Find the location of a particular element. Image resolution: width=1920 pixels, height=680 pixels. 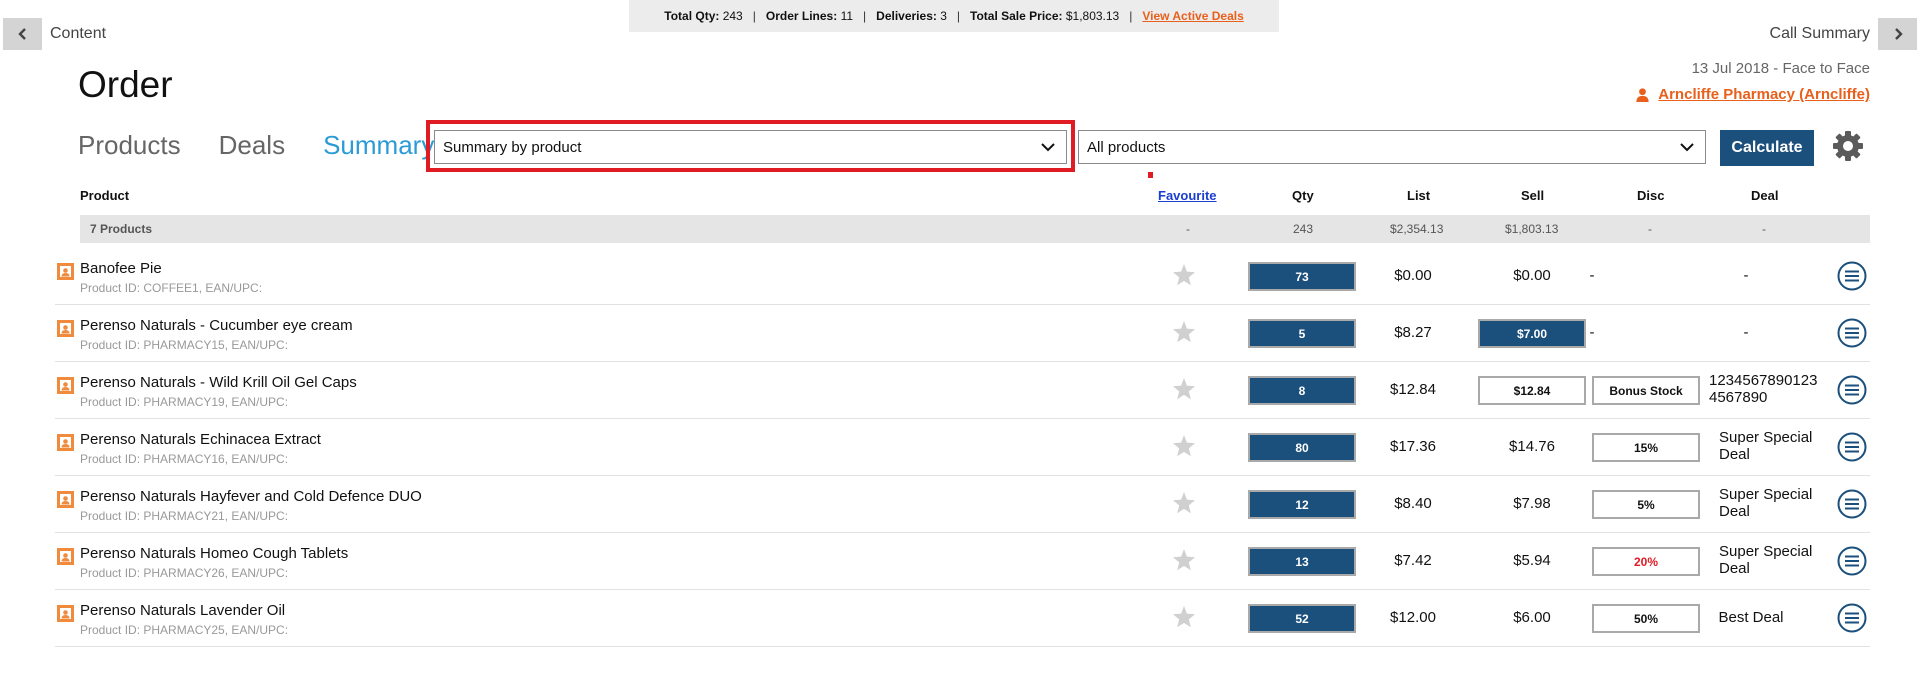

product-name: Perenso Naturals - Cucumber eye cream is located at coordinates (216, 325).